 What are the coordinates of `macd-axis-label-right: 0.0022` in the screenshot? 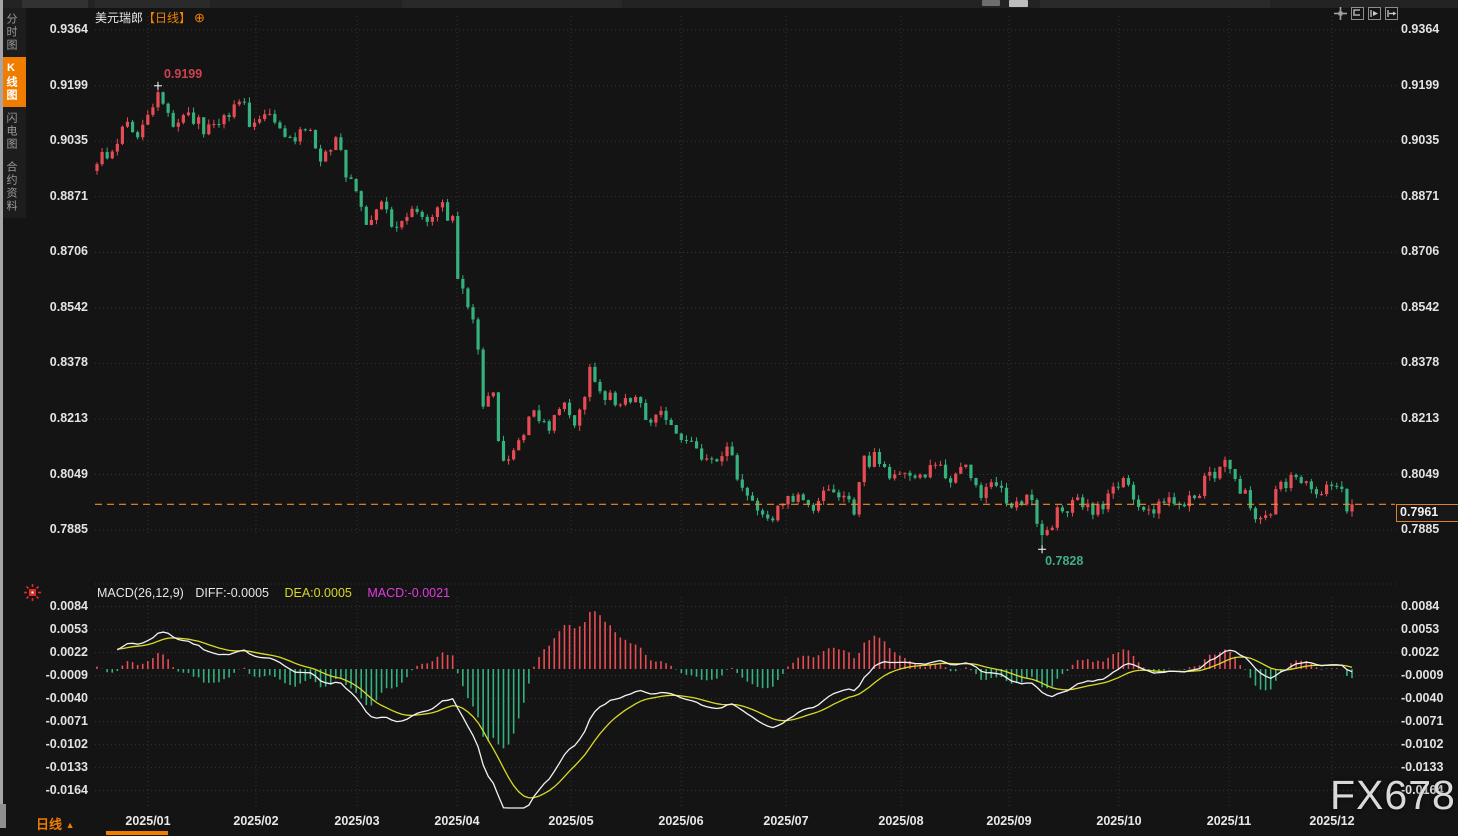 It's located at (1420, 651).